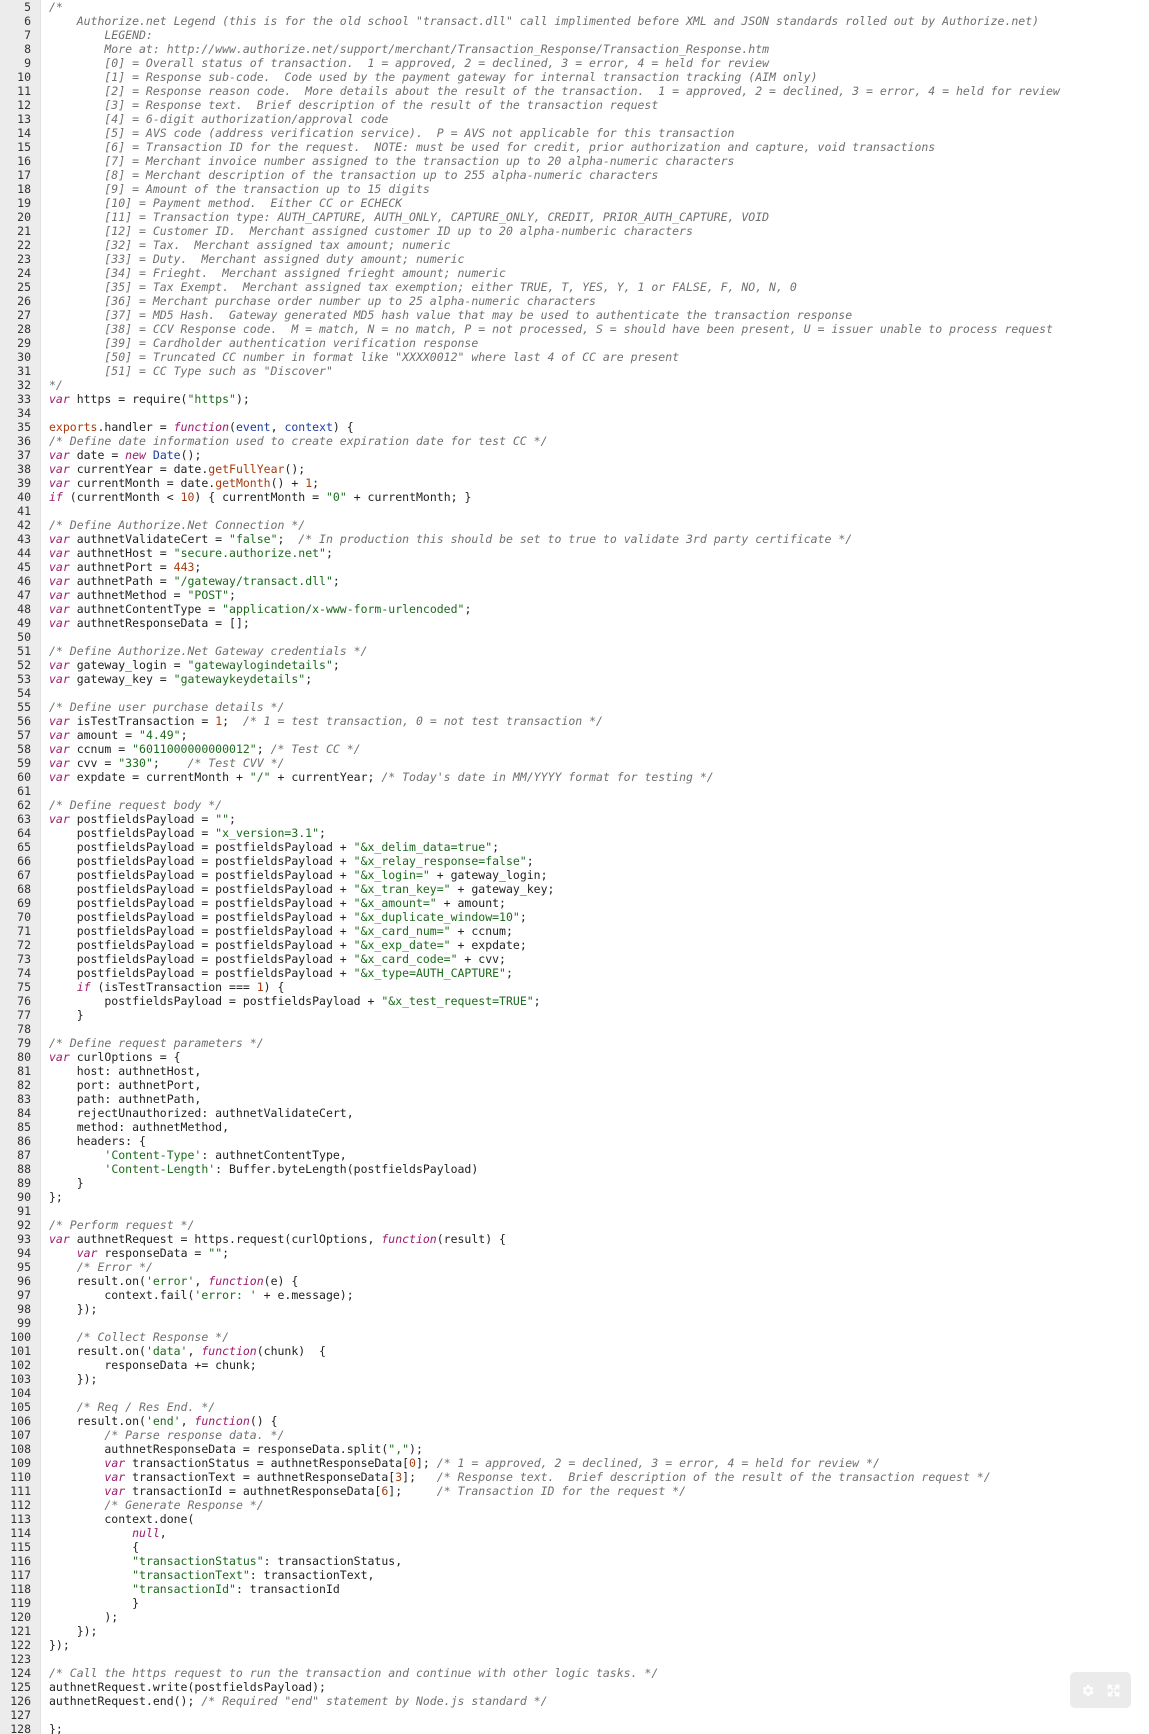 The height and width of the screenshot is (1734, 1149). What do you see at coordinates (24, 203) in the screenshot?
I see `line-number: 19` at bounding box center [24, 203].